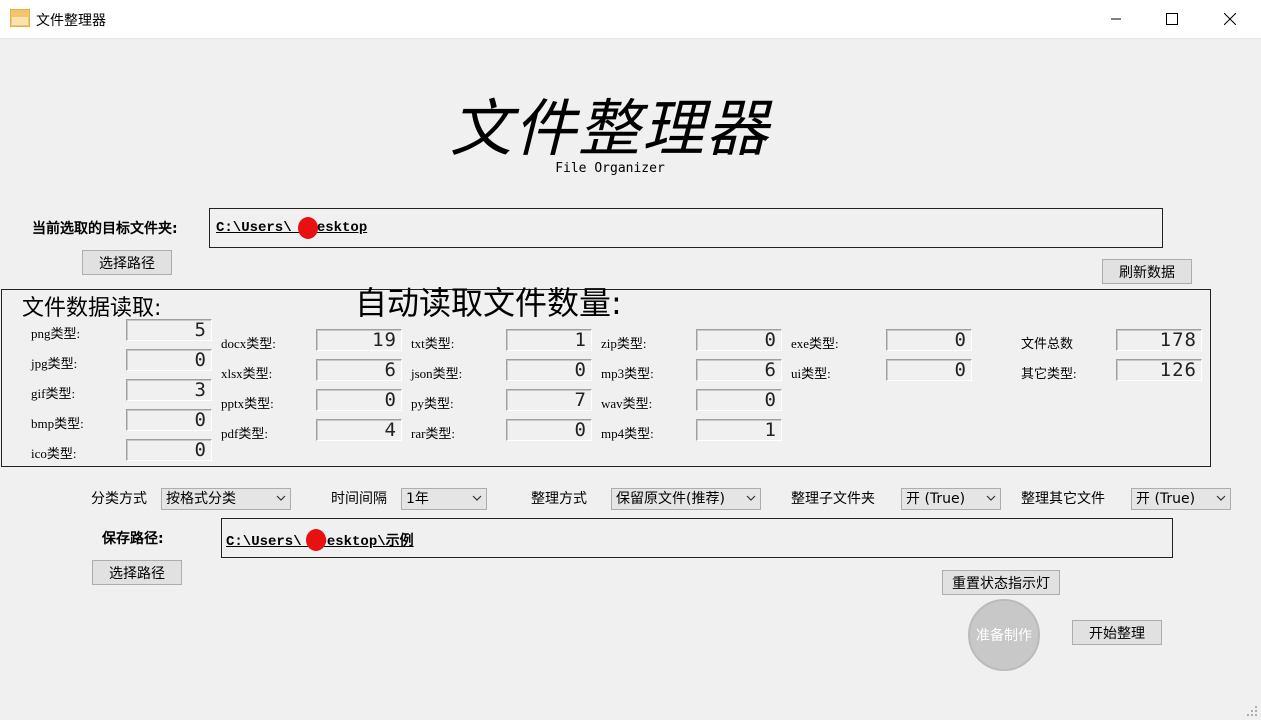 This screenshot has height=720, width=1261. I want to click on other-files-label: 整理其它文件, so click(1063, 499).